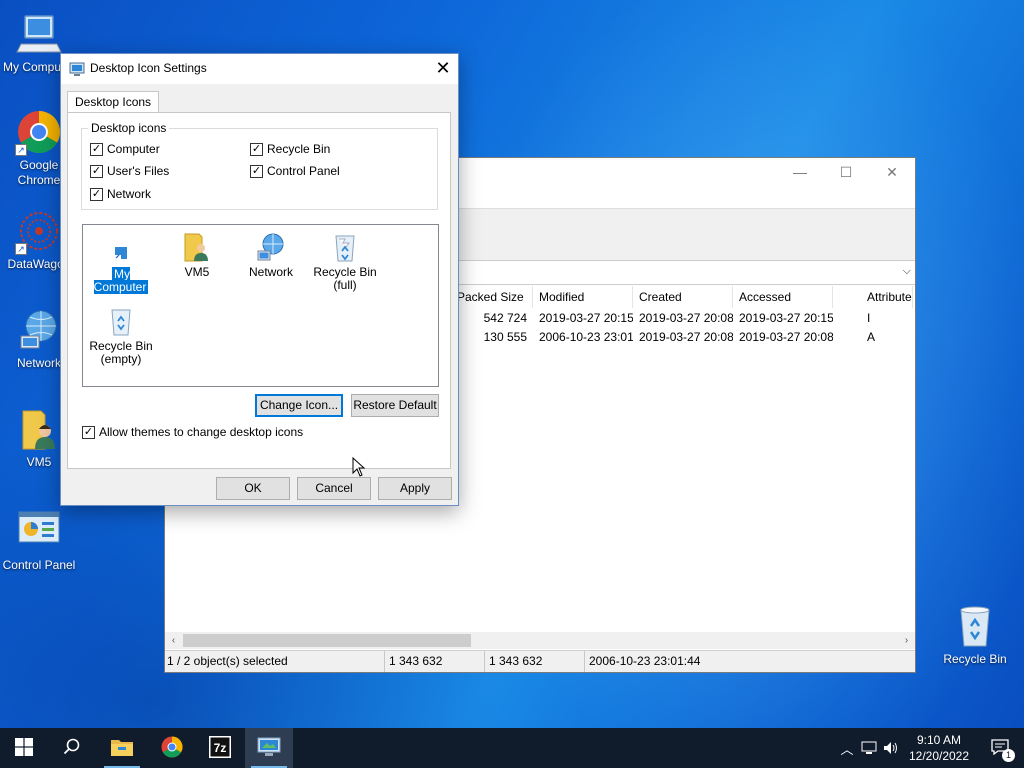 This screenshot has height=768, width=1024. Describe the element at coordinates (540, 640) in the screenshot. I see `horizontal-scrollbar: ‹ ›` at that location.